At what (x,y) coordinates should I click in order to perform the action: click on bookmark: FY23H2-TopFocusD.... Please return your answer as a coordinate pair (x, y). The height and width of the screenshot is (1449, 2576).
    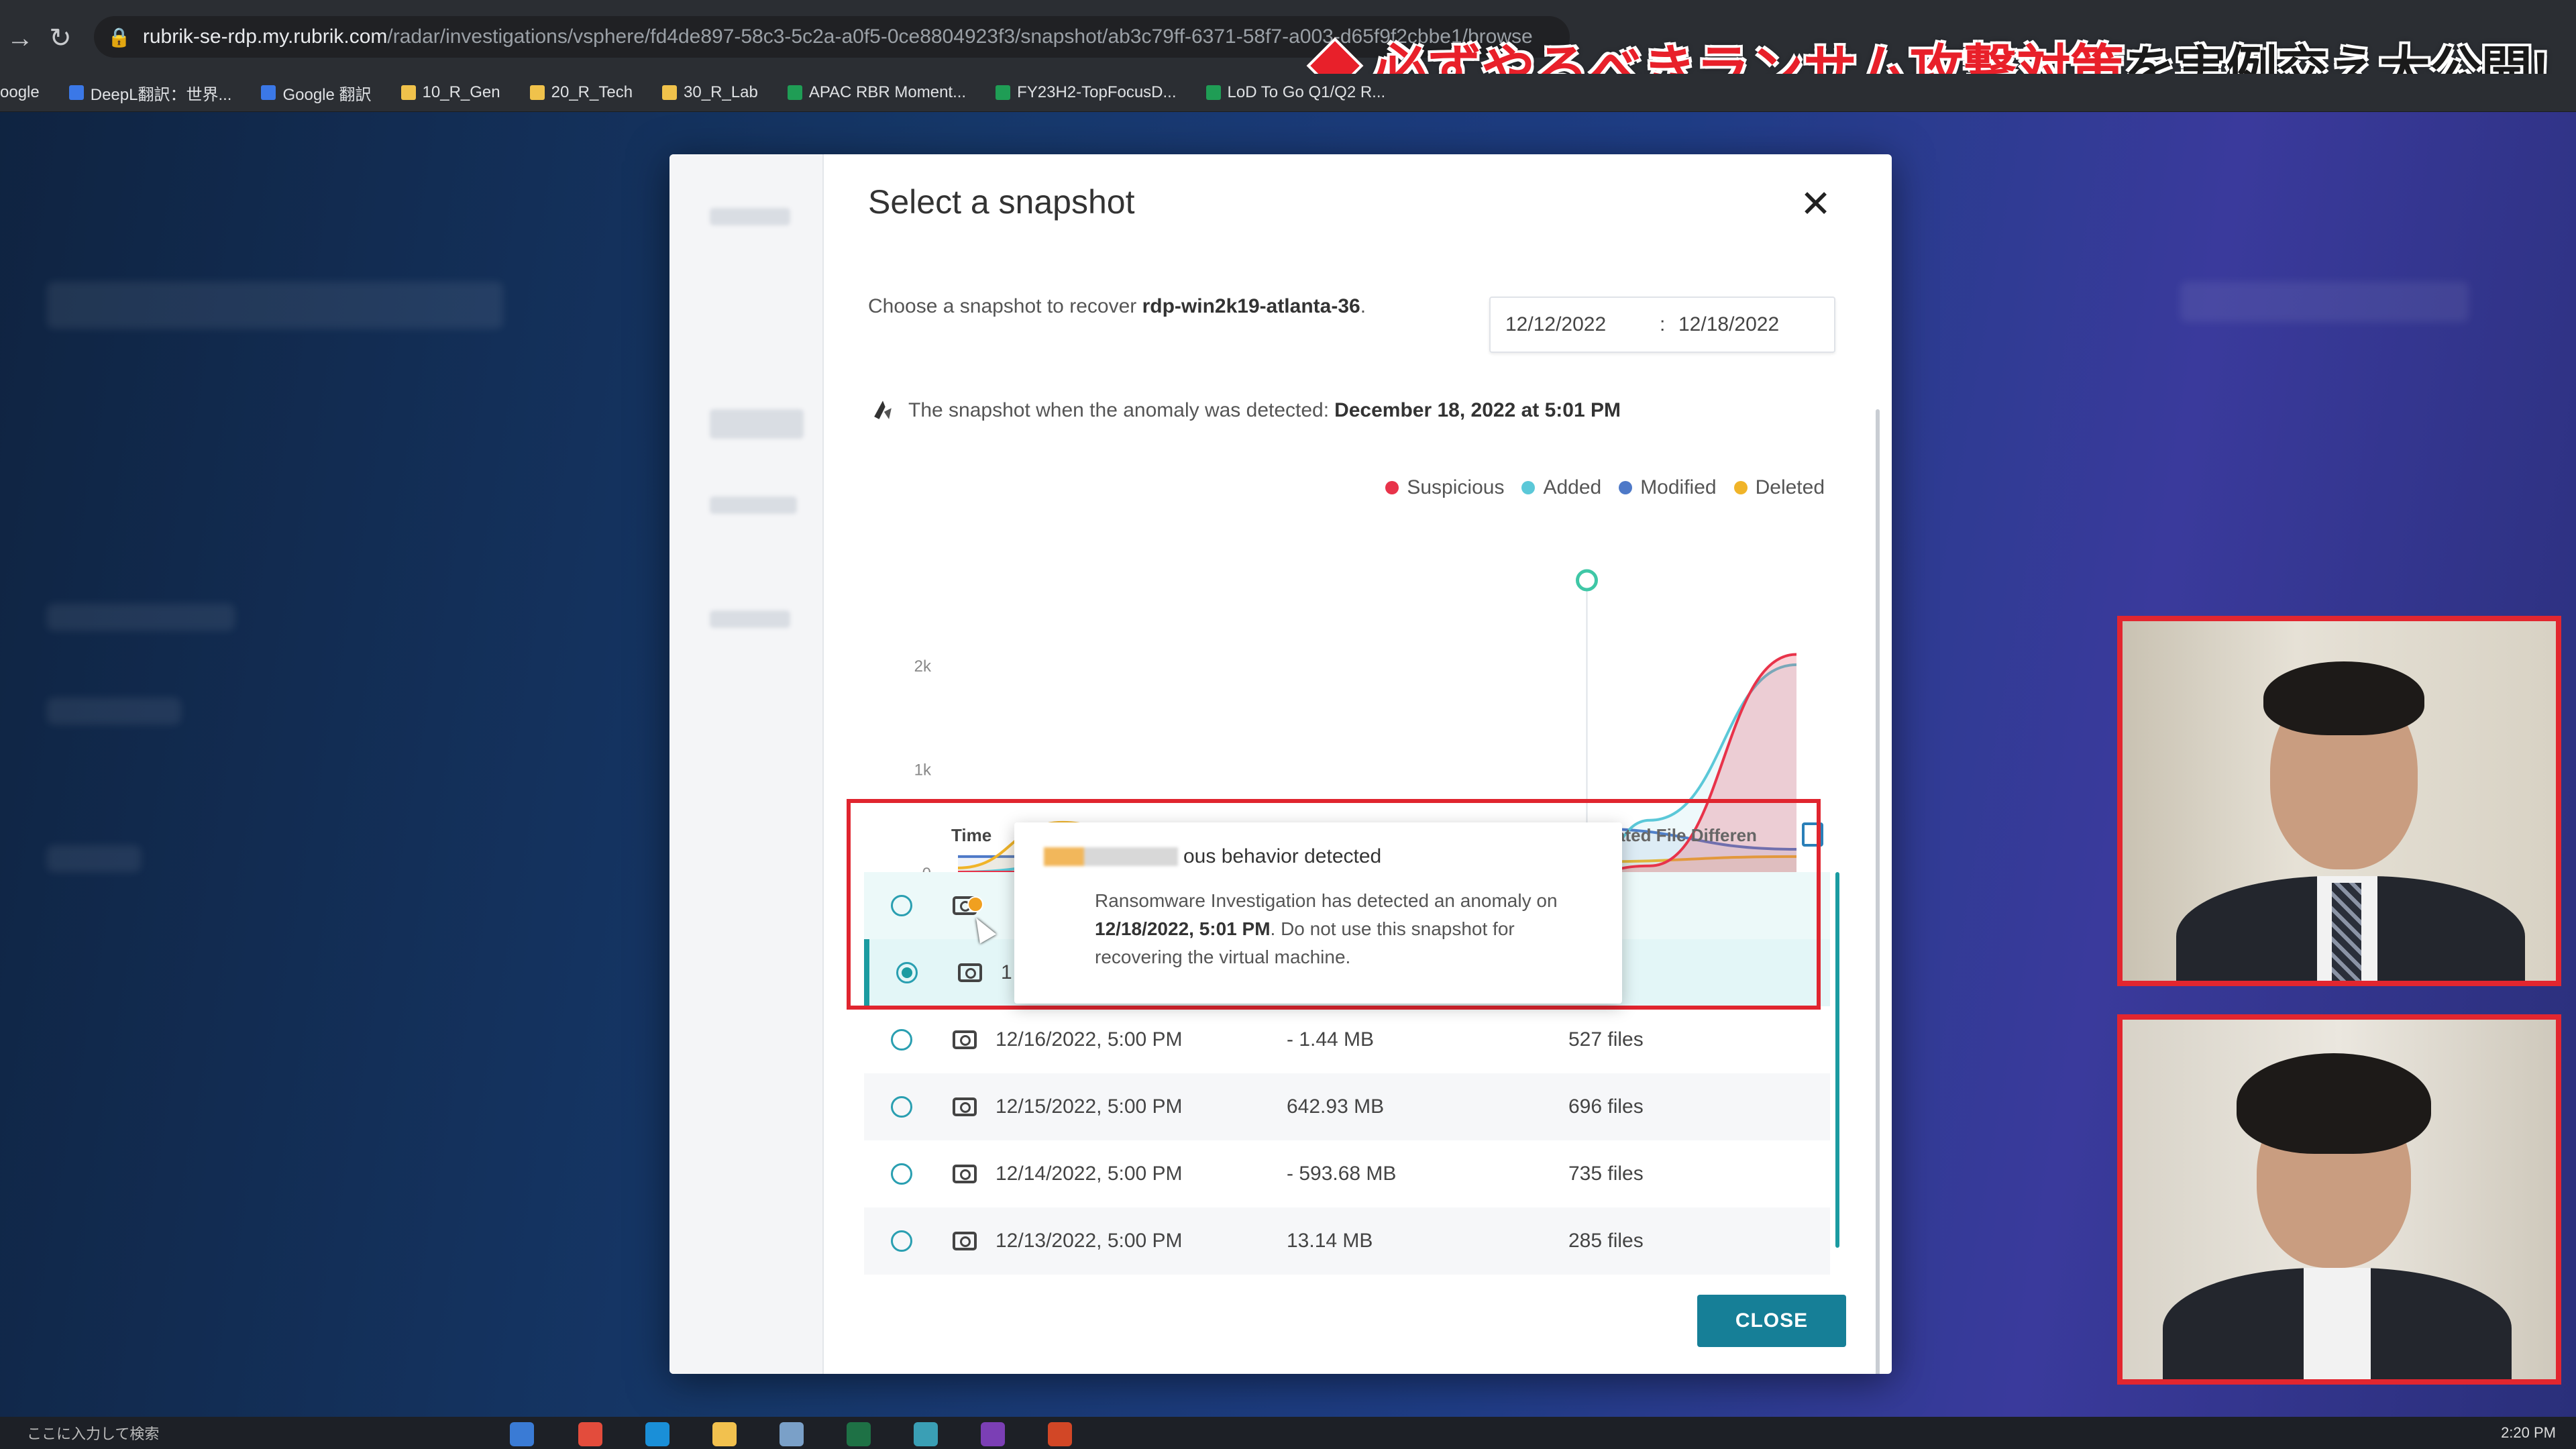
    Looking at the image, I should click on (1086, 92).